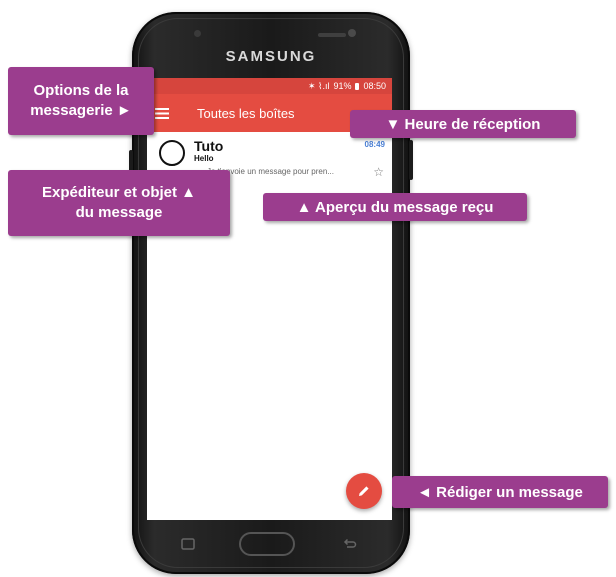 The height and width of the screenshot is (577, 616). What do you see at coordinates (81, 110) in the screenshot?
I see `callout-options-line2: messagerie ►` at bounding box center [81, 110].